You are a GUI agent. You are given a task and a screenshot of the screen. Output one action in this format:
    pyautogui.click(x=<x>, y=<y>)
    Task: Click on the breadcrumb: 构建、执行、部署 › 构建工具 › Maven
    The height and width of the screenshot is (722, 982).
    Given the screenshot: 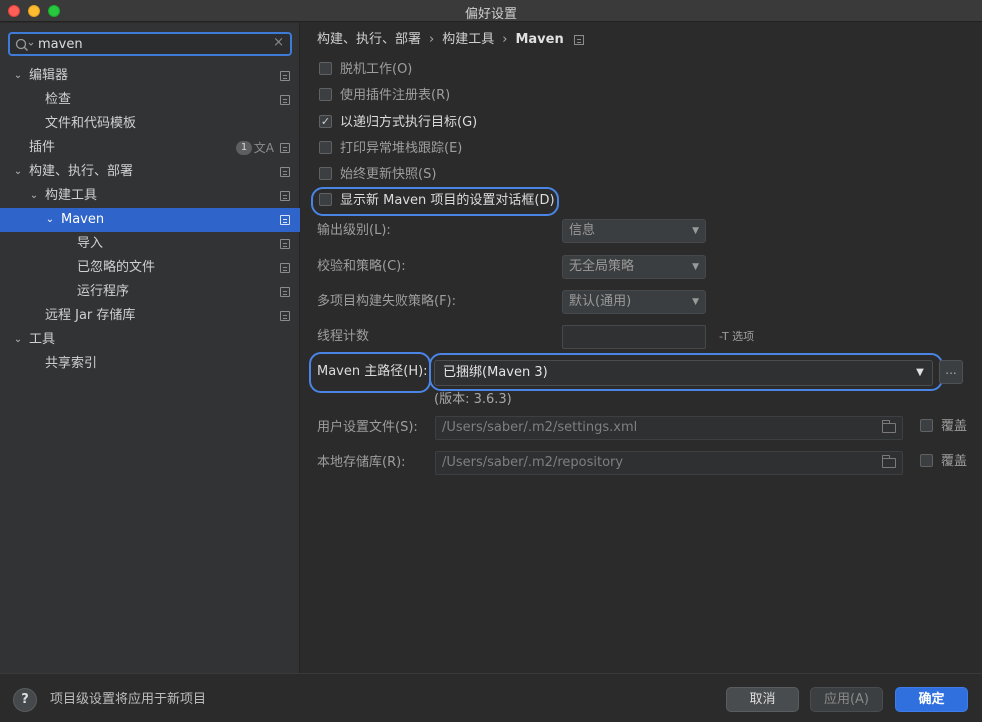 What is the action you would take?
    pyautogui.click(x=450, y=40)
    